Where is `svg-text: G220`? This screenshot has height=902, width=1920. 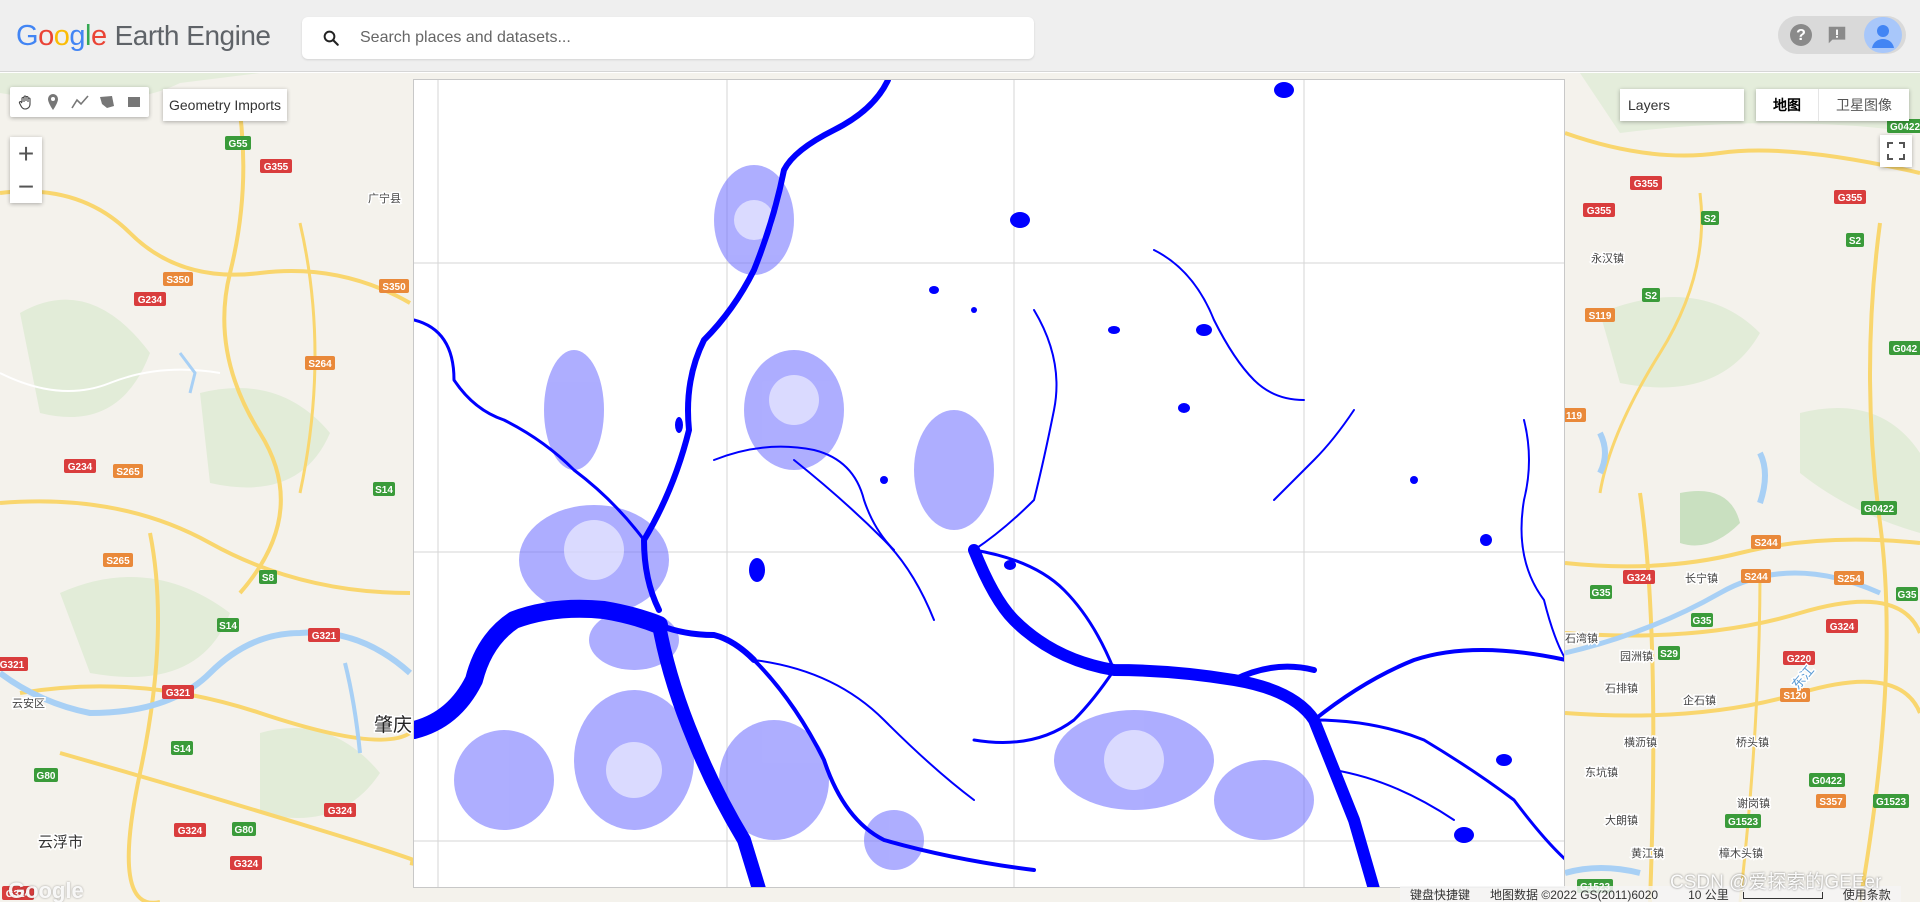 svg-text: G220 is located at coordinates (1799, 659).